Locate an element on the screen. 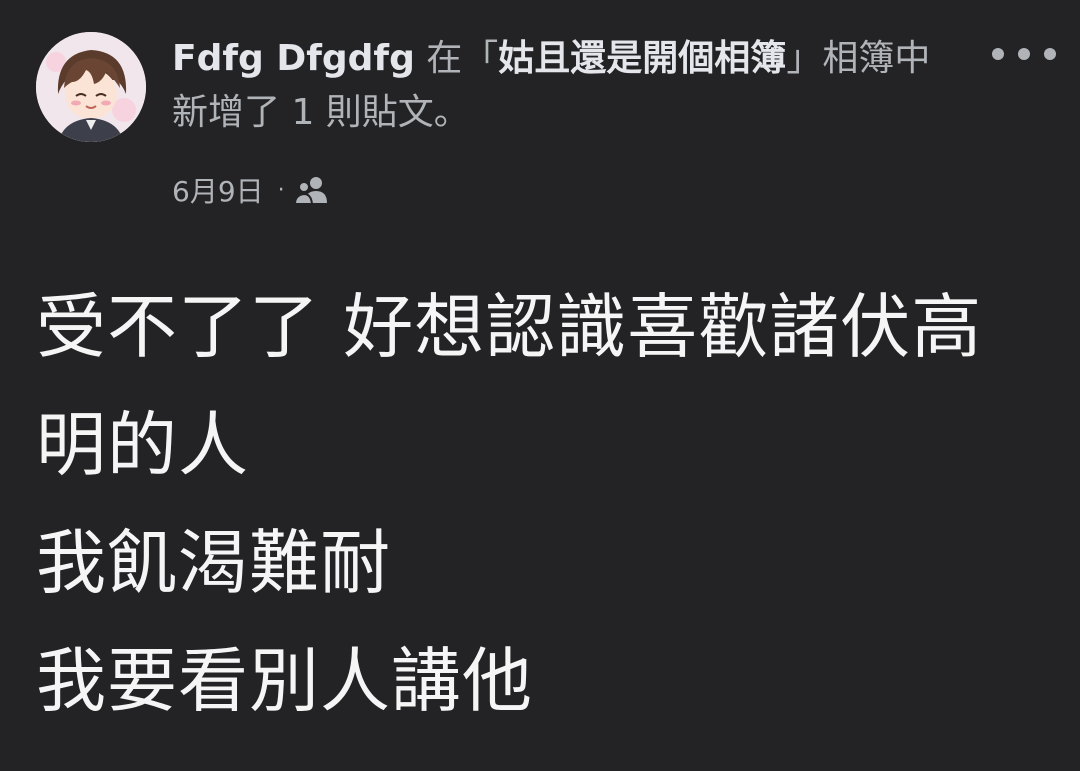 This screenshot has width=1080, height=771. avatar-image is located at coordinates (91, 87).